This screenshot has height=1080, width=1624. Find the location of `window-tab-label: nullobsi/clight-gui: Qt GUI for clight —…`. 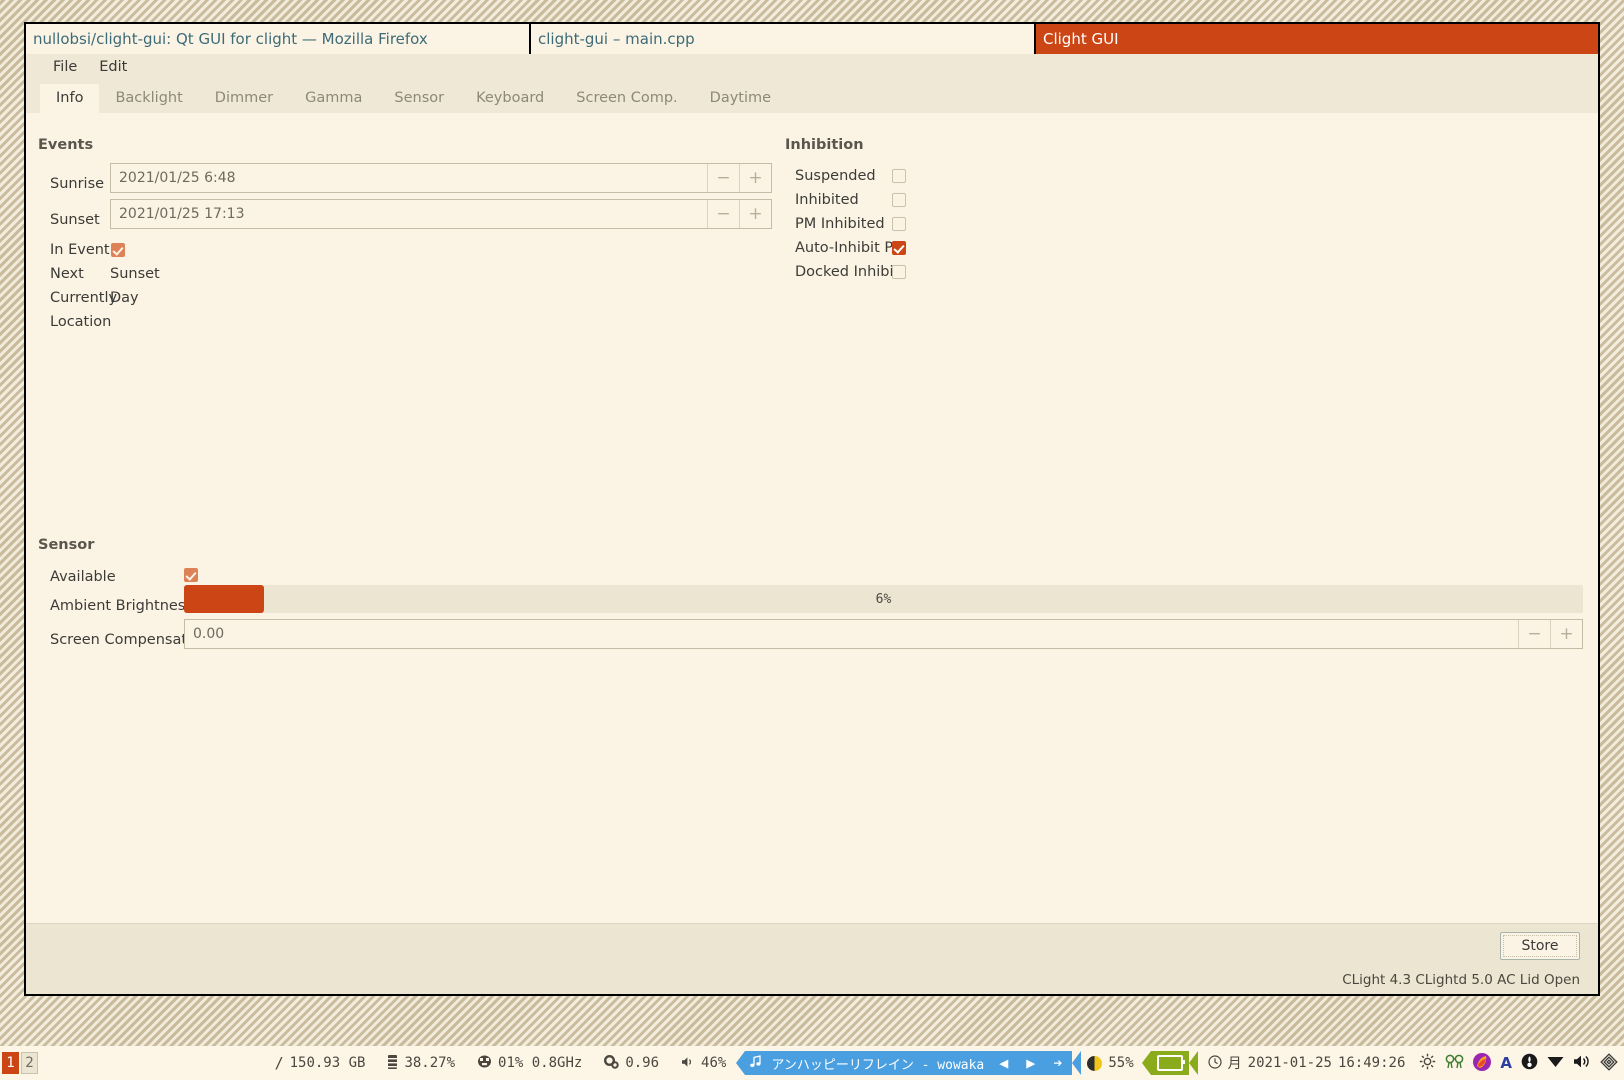

window-tab-label: nullobsi/clight-gui: Qt GUI for clight —… is located at coordinates (230, 39).